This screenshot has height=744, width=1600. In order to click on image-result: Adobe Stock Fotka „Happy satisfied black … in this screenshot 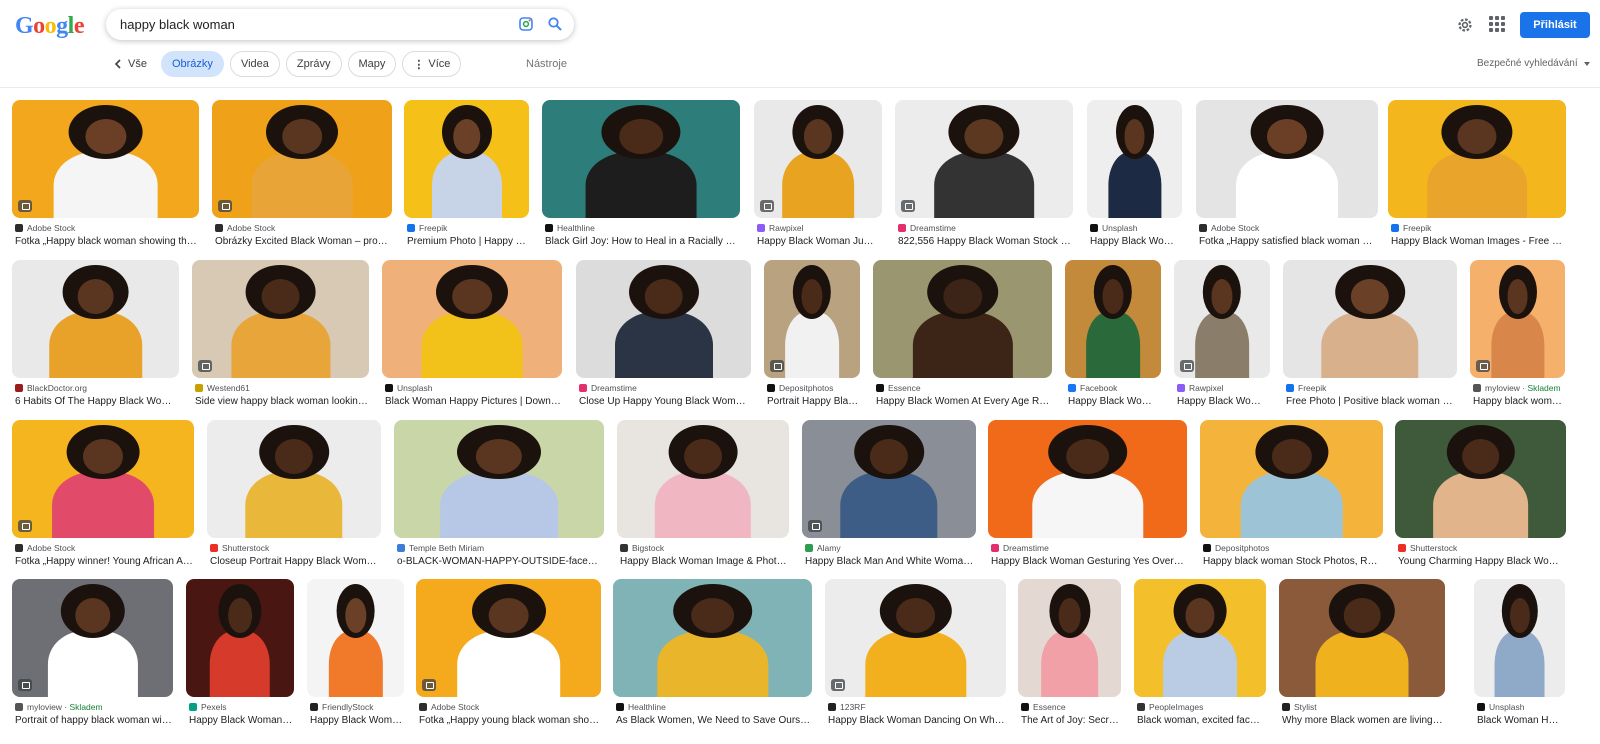, I will do `click(1287, 175)`.